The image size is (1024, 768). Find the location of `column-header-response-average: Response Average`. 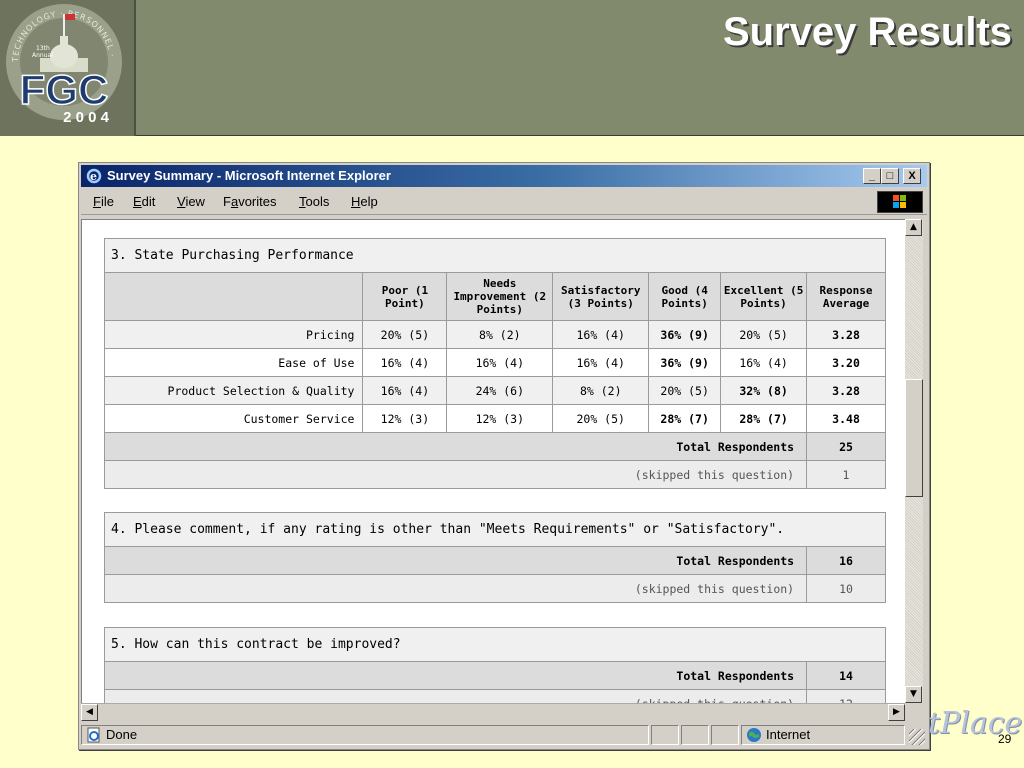

column-header-response-average: Response Average is located at coordinates (846, 296).